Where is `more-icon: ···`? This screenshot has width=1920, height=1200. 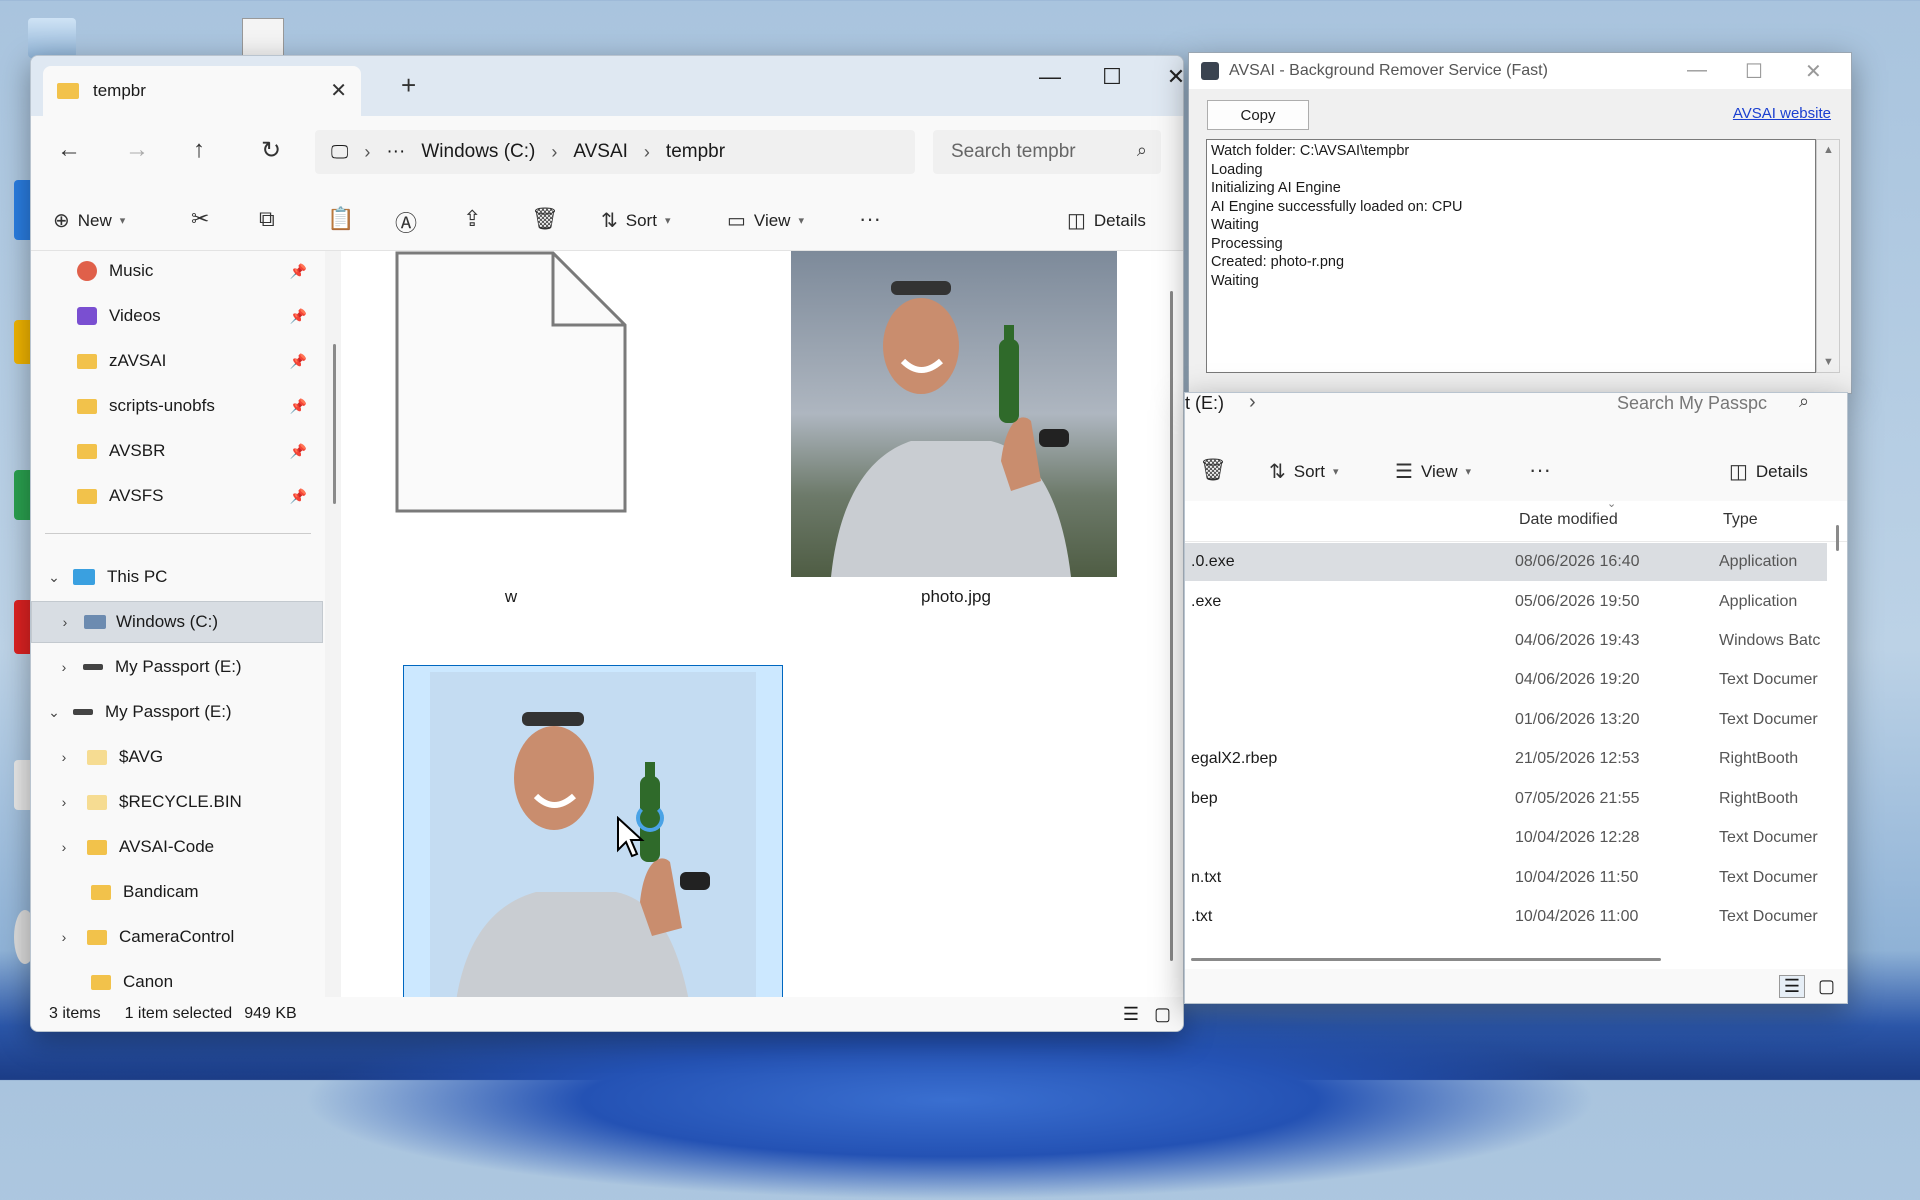 more-icon: ··· is located at coordinates (395, 152).